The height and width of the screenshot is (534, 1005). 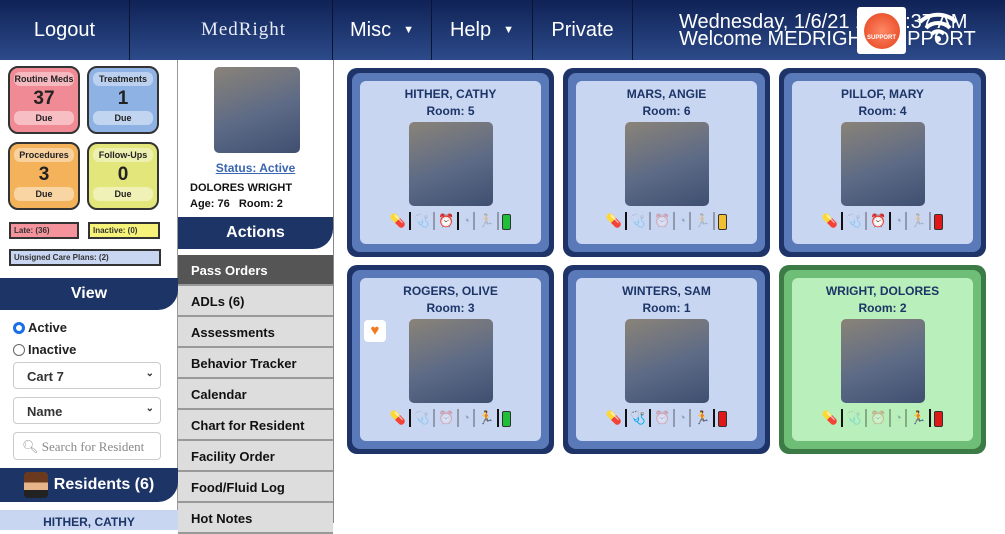 I want to click on routine-meds-tile: Routine Meds 37 Due, so click(x=44, y=100).